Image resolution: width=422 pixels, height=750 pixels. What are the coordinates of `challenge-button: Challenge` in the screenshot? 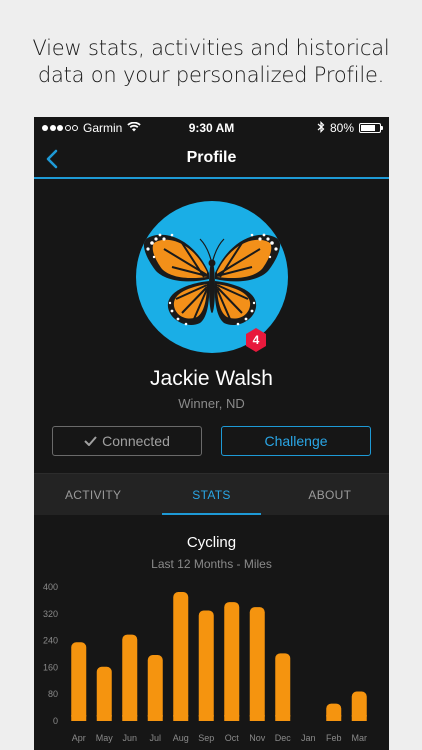 It's located at (296, 441).